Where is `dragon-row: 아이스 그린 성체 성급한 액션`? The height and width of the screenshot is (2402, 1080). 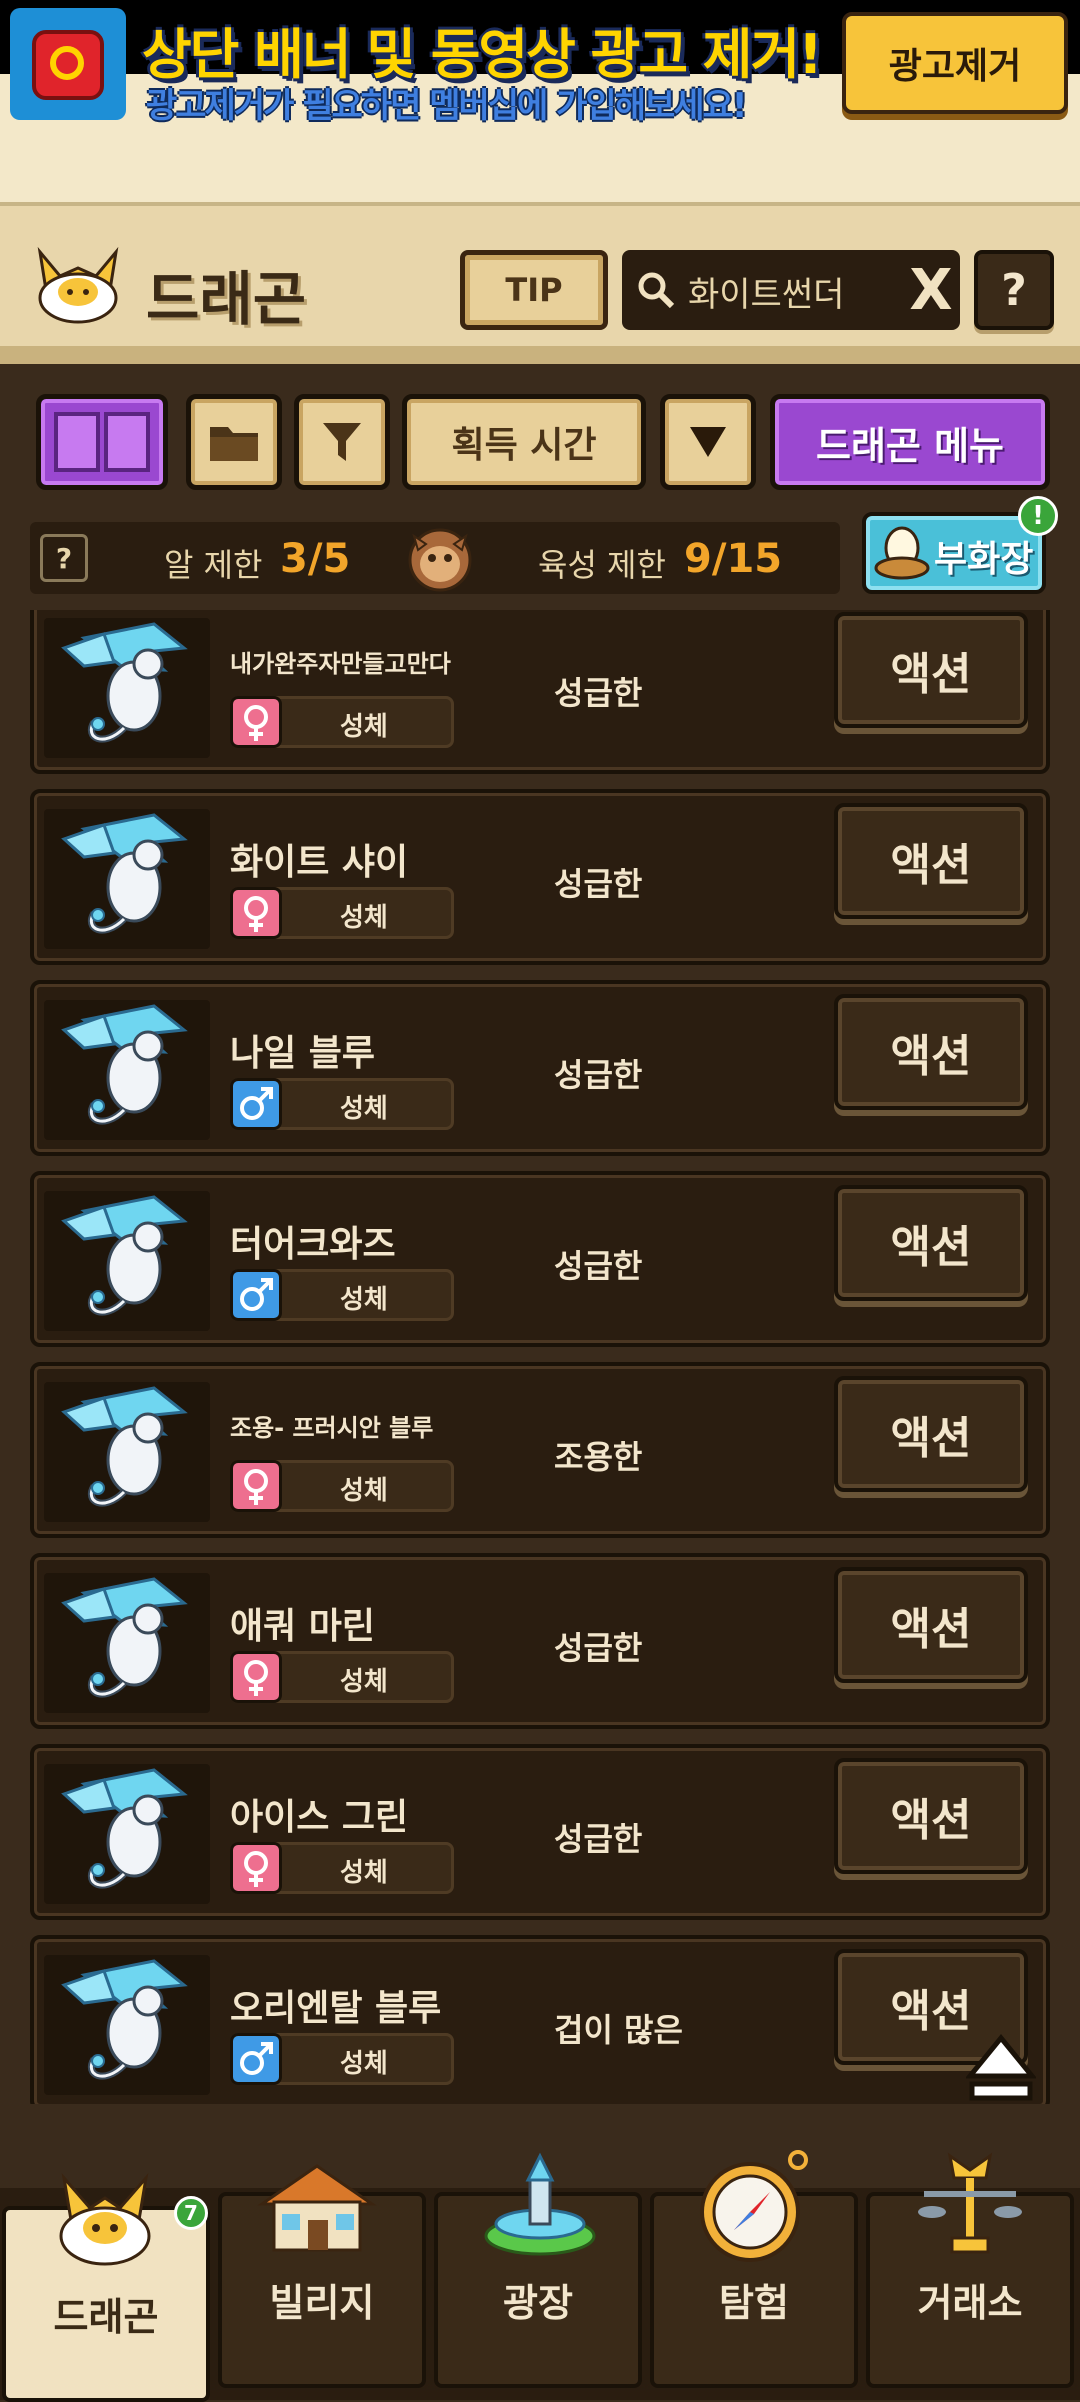 dragon-row: 아이스 그린 성체 성급한 액션 is located at coordinates (540, 1832).